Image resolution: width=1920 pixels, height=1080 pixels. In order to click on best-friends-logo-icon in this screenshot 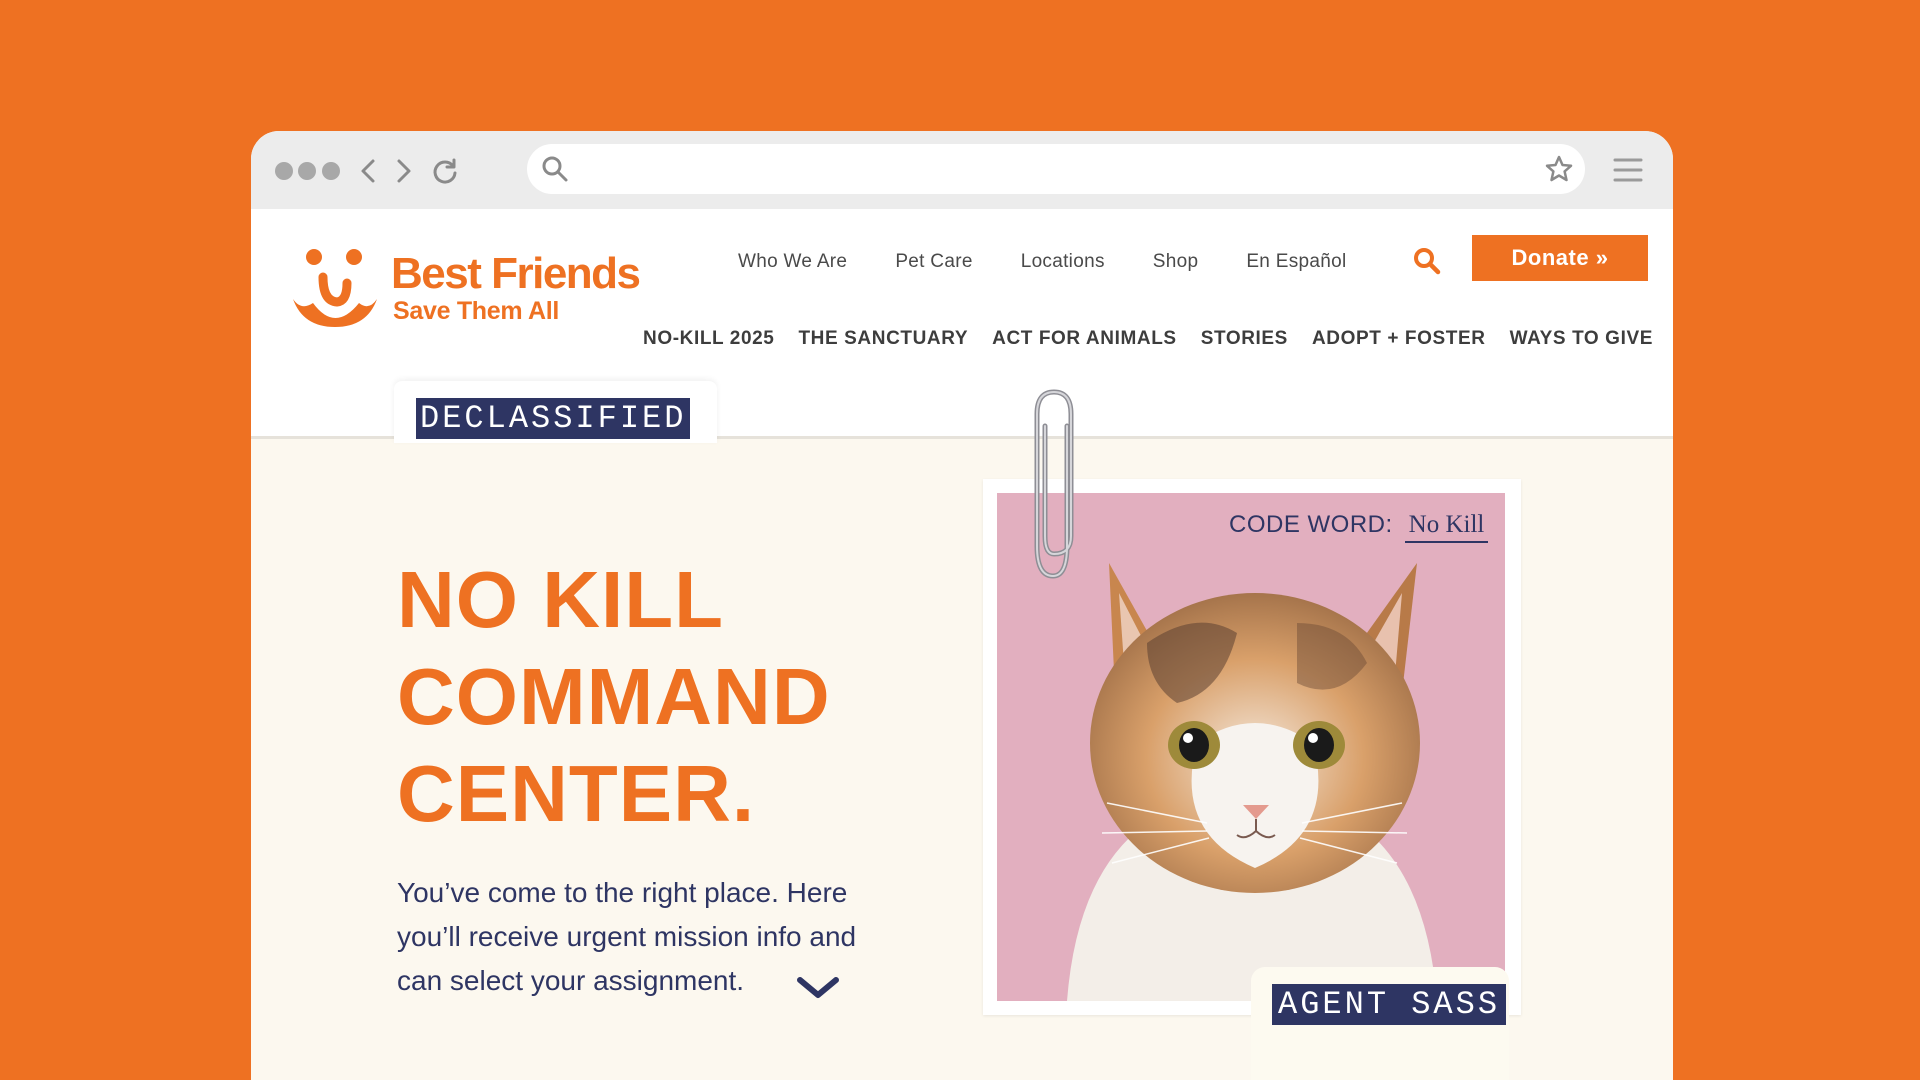, I will do `click(335, 288)`.